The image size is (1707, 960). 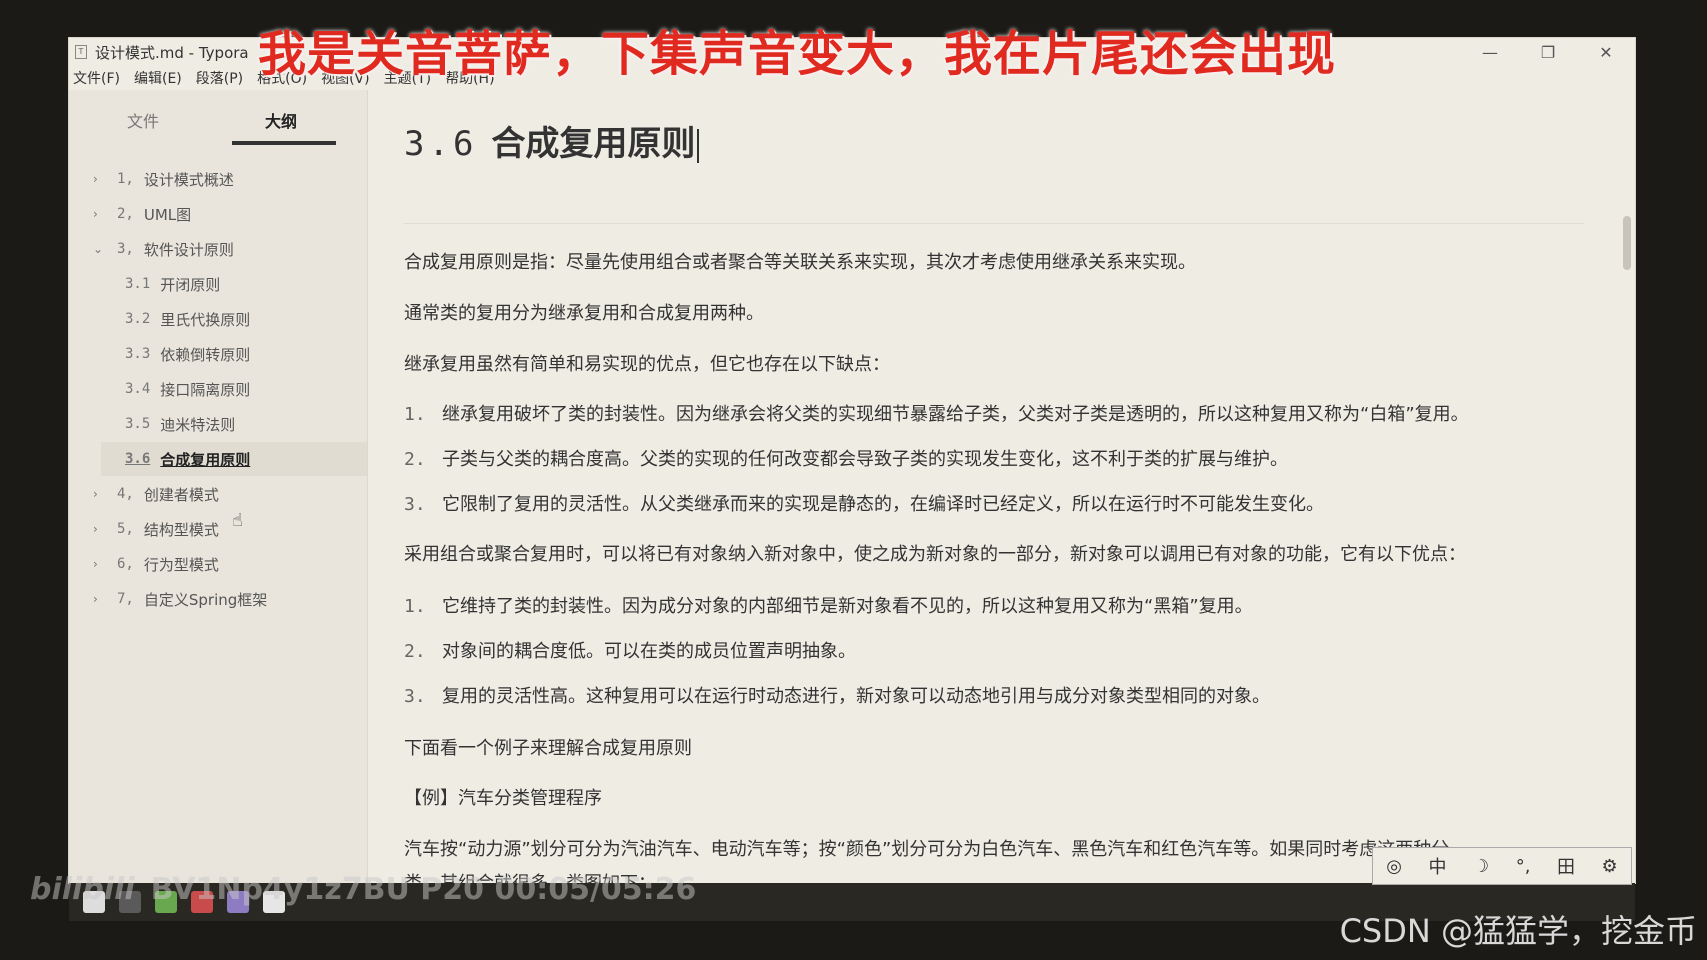 I want to click on outline-label: 软件设计原则, so click(x=188, y=249).